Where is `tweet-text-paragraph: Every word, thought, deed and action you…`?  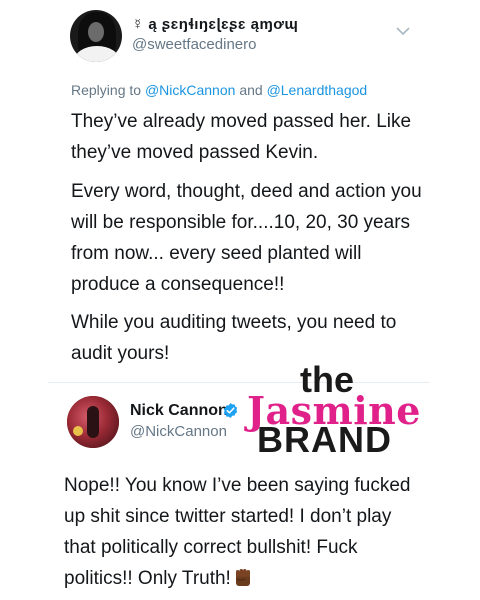
tweet-text-paragraph: Every word, thought, deed and action you… is located at coordinates (246, 238).